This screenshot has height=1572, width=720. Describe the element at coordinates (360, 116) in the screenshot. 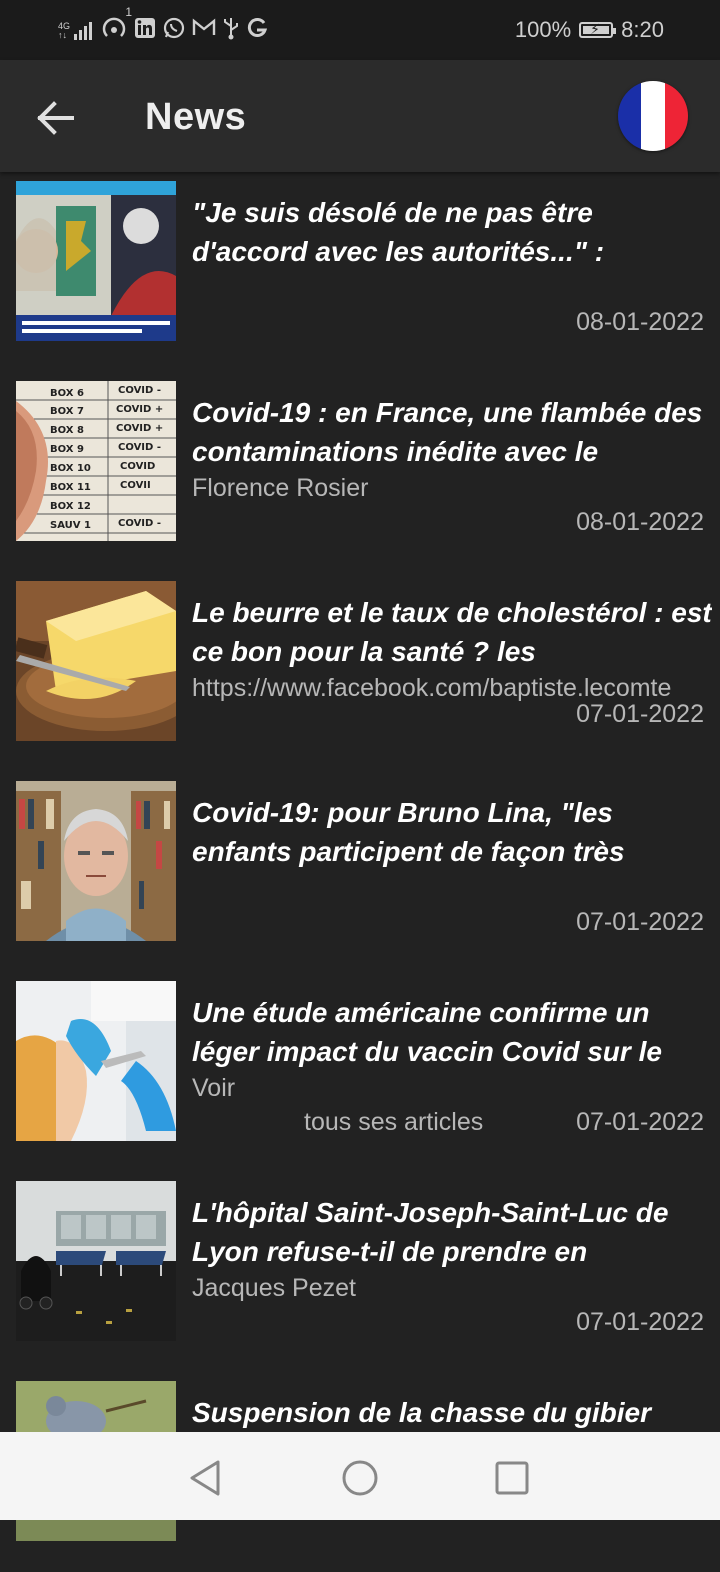

I see `app-bar: News` at that location.